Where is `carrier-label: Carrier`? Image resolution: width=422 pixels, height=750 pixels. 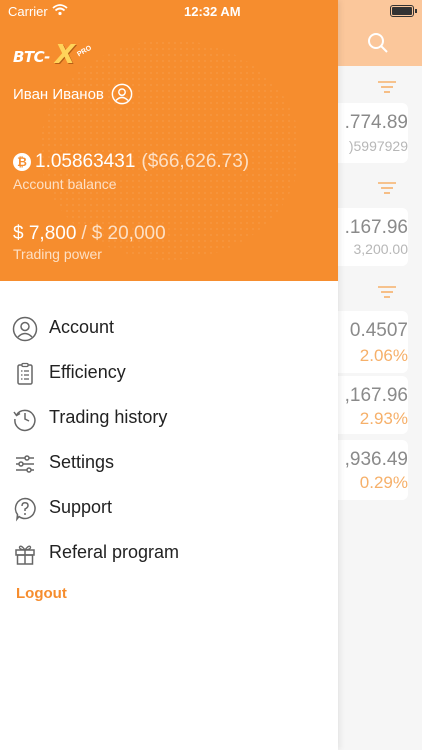 carrier-label: Carrier is located at coordinates (28, 11).